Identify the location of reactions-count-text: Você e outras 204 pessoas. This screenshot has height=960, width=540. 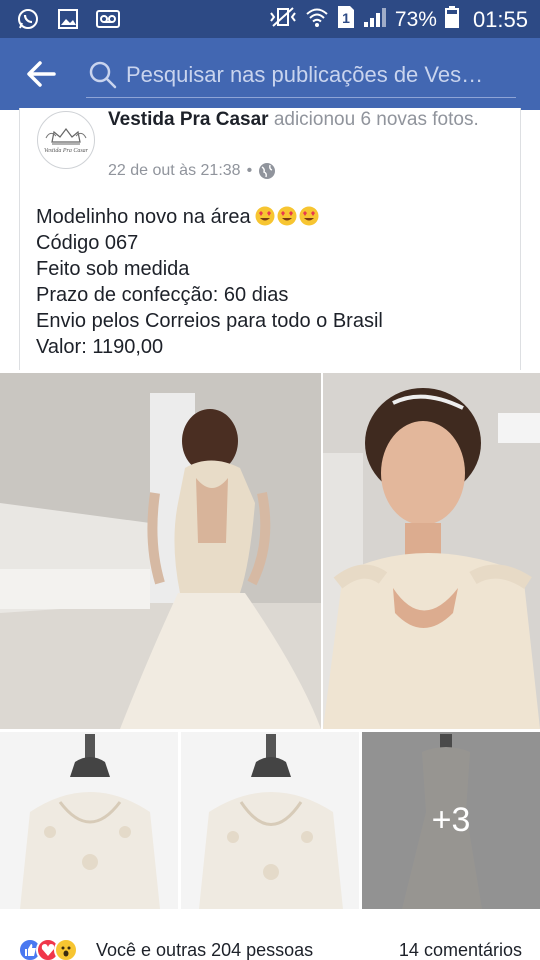
(204, 950).